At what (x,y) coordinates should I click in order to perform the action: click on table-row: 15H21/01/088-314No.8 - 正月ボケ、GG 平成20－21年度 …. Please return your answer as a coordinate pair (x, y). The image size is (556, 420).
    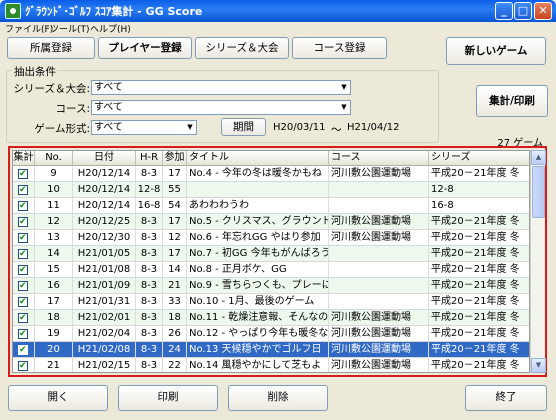
    Looking at the image, I should click on (271, 270).